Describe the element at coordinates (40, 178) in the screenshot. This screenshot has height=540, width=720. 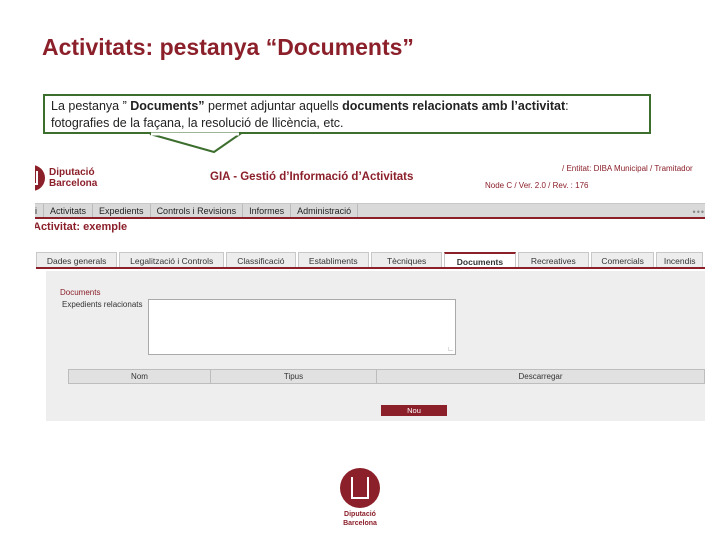
I see `diba-emblem-icon` at that location.